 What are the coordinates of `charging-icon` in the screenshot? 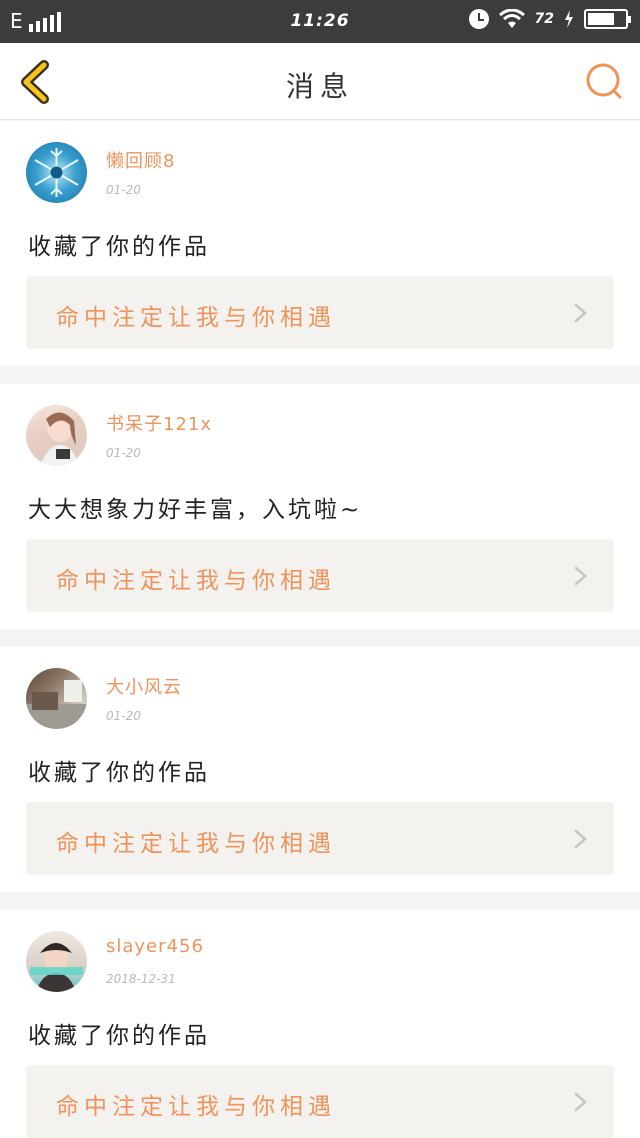 It's located at (569, 19).